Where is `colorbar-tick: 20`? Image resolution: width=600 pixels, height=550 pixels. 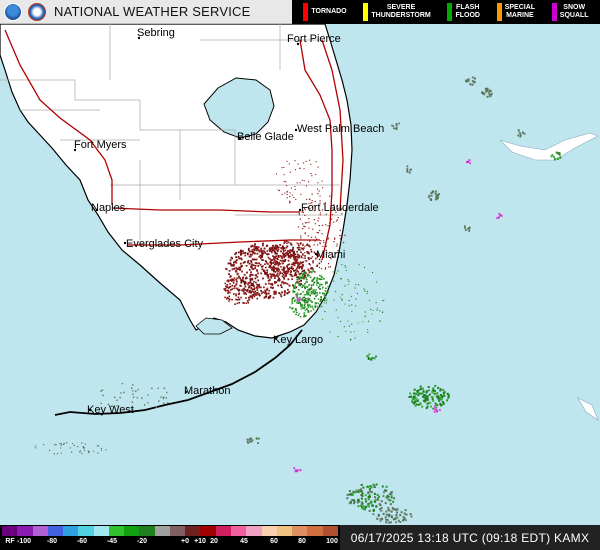 colorbar-tick: 20 is located at coordinates (214, 541).